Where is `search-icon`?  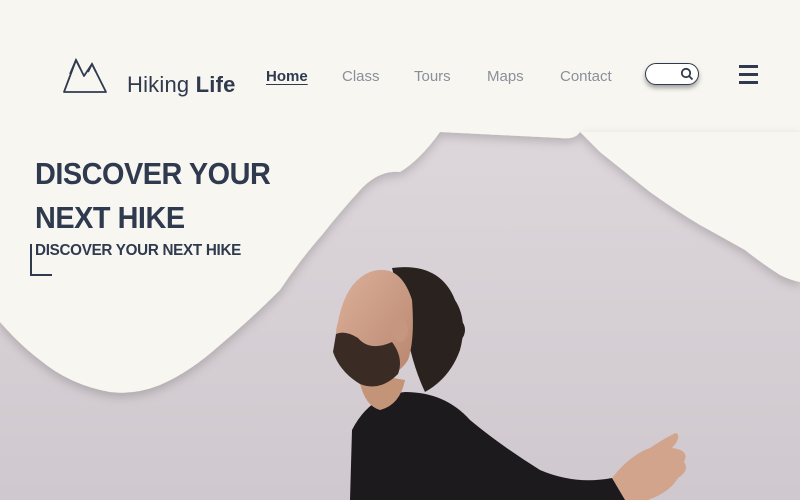
search-icon is located at coordinates (687, 74).